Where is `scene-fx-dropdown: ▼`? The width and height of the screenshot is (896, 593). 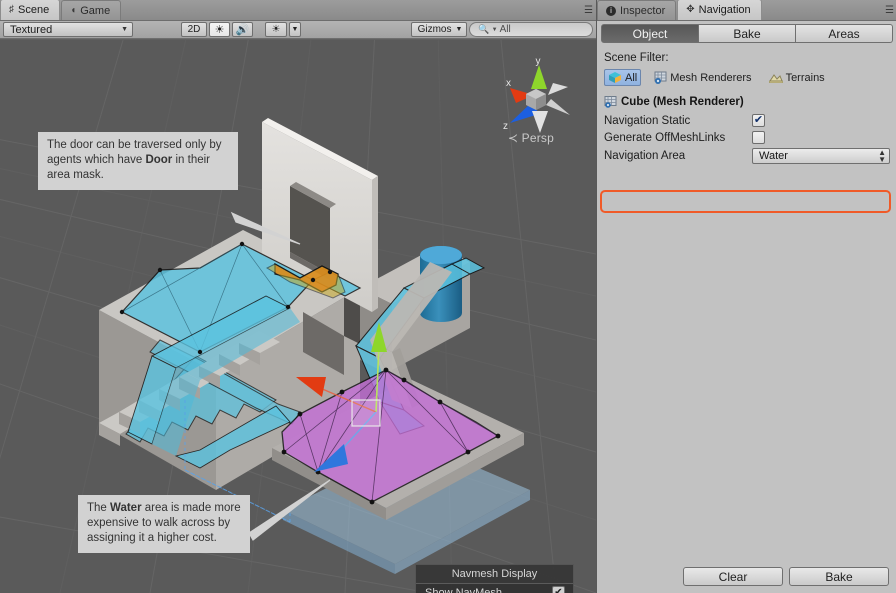 scene-fx-dropdown: ▼ is located at coordinates (295, 29).